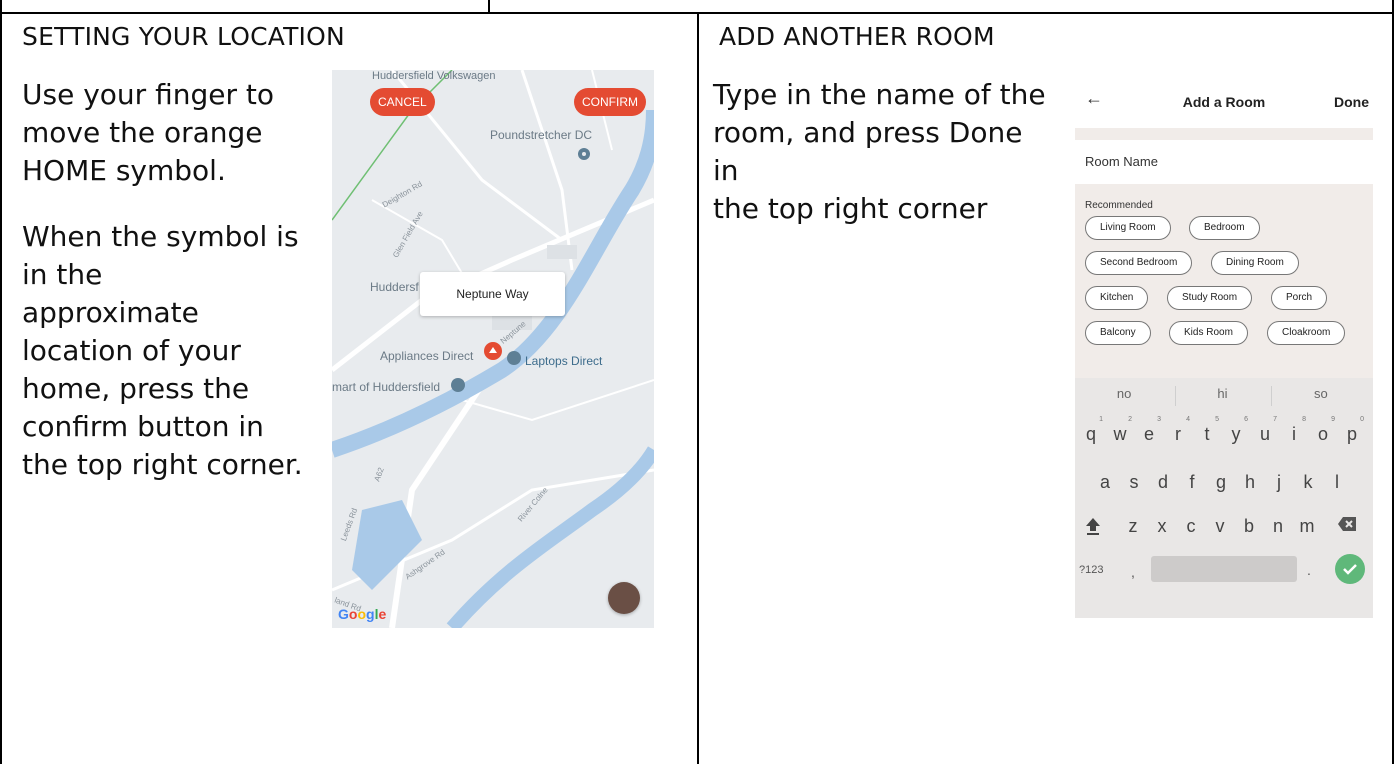 This screenshot has width=1394, height=764. What do you see at coordinates (850, 208) in the screenshot?
I see `instruction-line: the top right corner` at bounding box center [850, 208].